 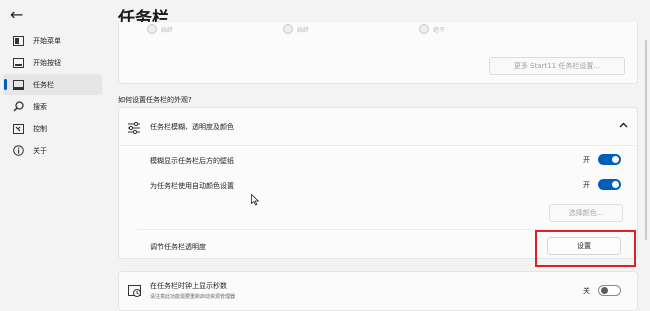 I want to click on clock-seconds-toggle-group: 关, so click(x=602, y=290).